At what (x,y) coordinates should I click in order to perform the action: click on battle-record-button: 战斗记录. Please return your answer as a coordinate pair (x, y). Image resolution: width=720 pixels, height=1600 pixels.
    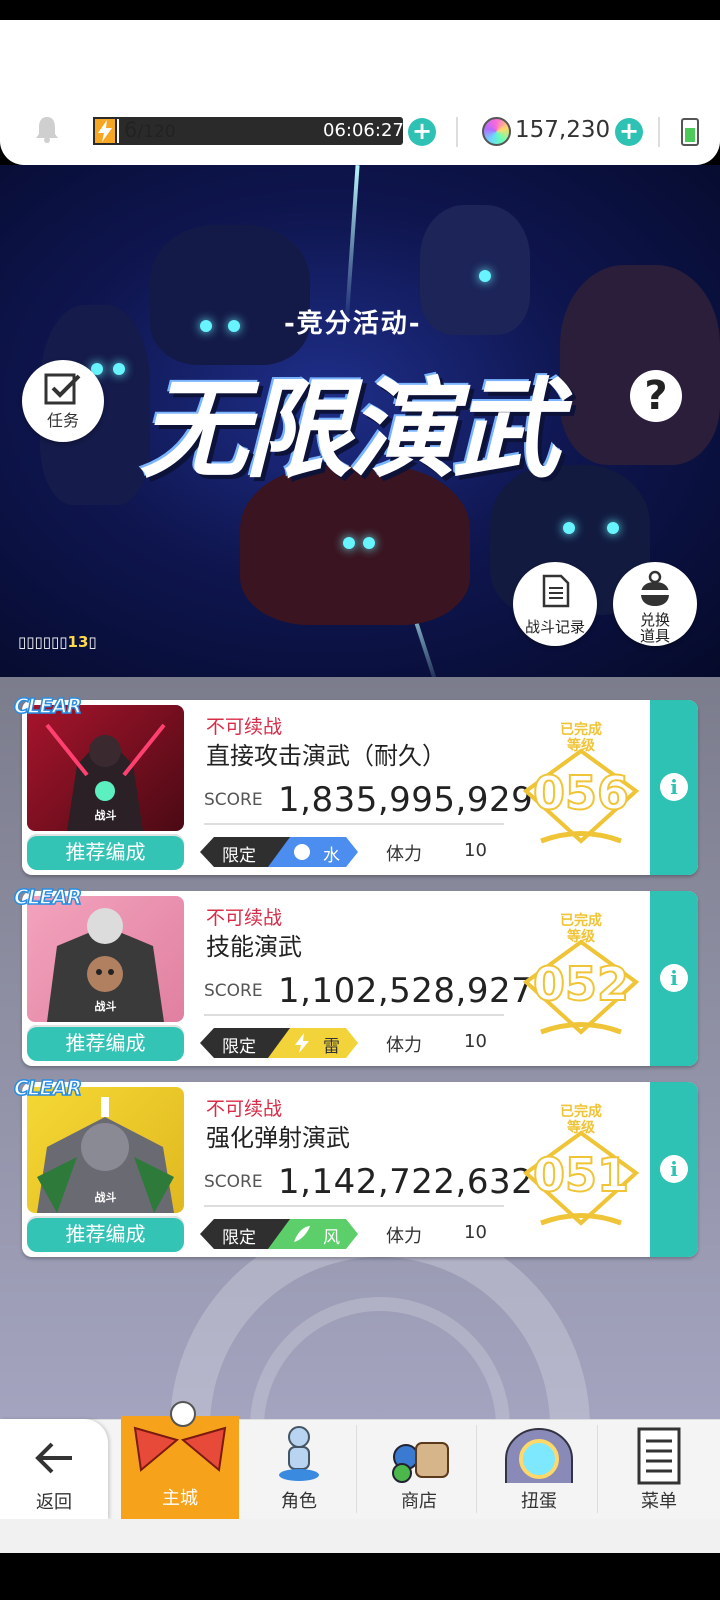
    Looking at the image, I should click on (555, 604).